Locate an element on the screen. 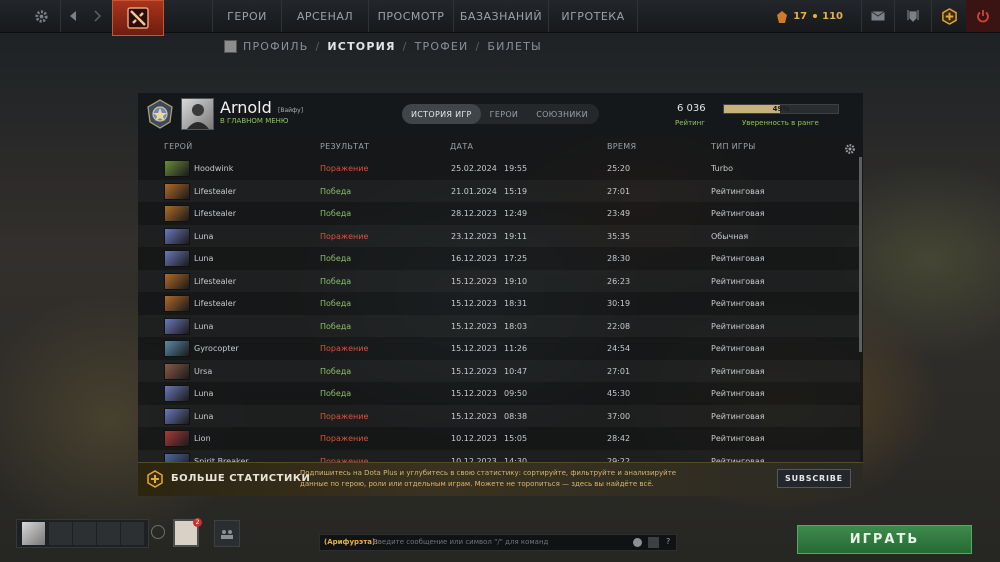 The width and height of the screenshot is (1000, 562). play-button: ИГРАТЬ is located at coordinates (884, 539).